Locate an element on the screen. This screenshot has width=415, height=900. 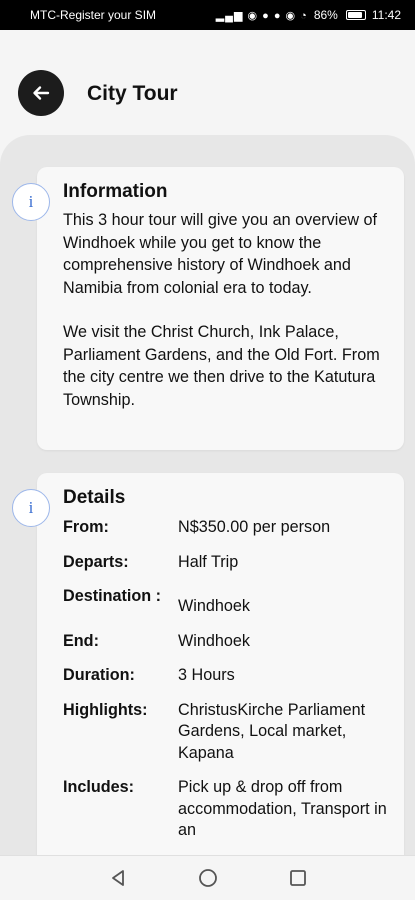
triangle-back-icon is located at coordinates (117, 878).